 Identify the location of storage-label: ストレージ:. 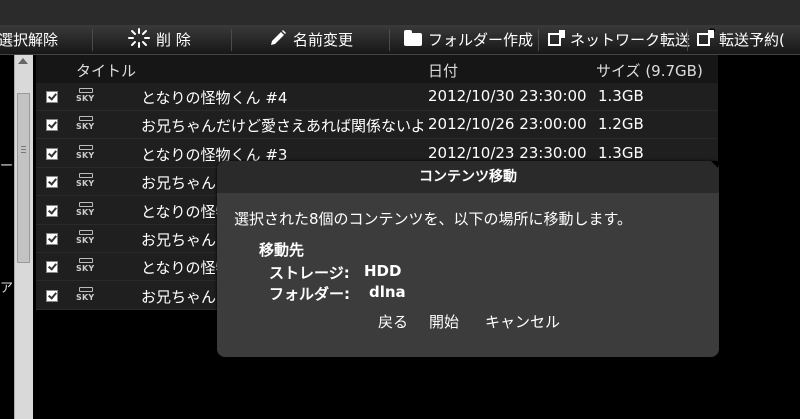
(309, 273).